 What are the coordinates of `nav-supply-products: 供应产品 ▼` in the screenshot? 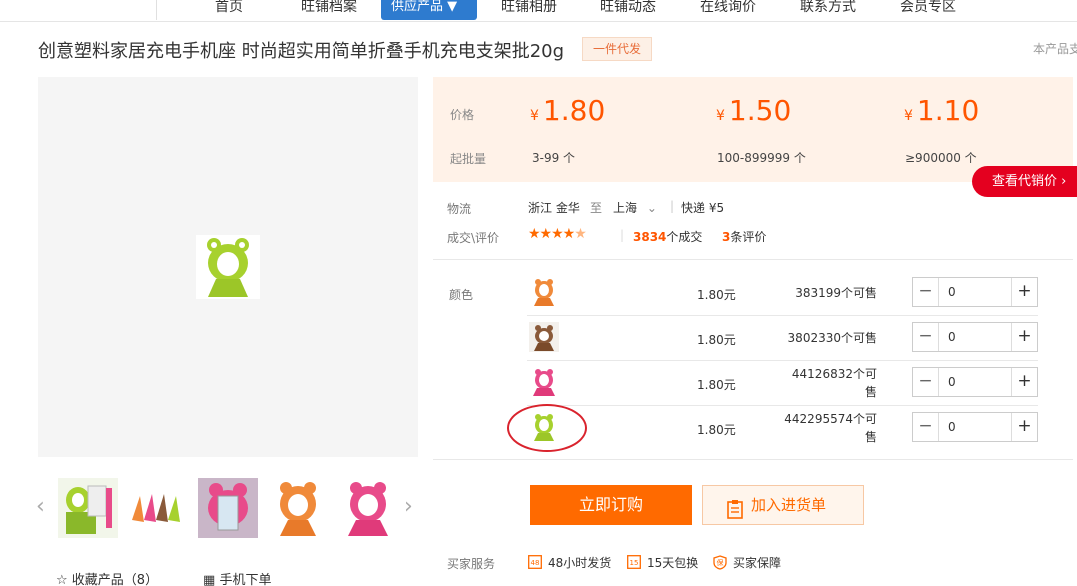 It's located at (429, 10).